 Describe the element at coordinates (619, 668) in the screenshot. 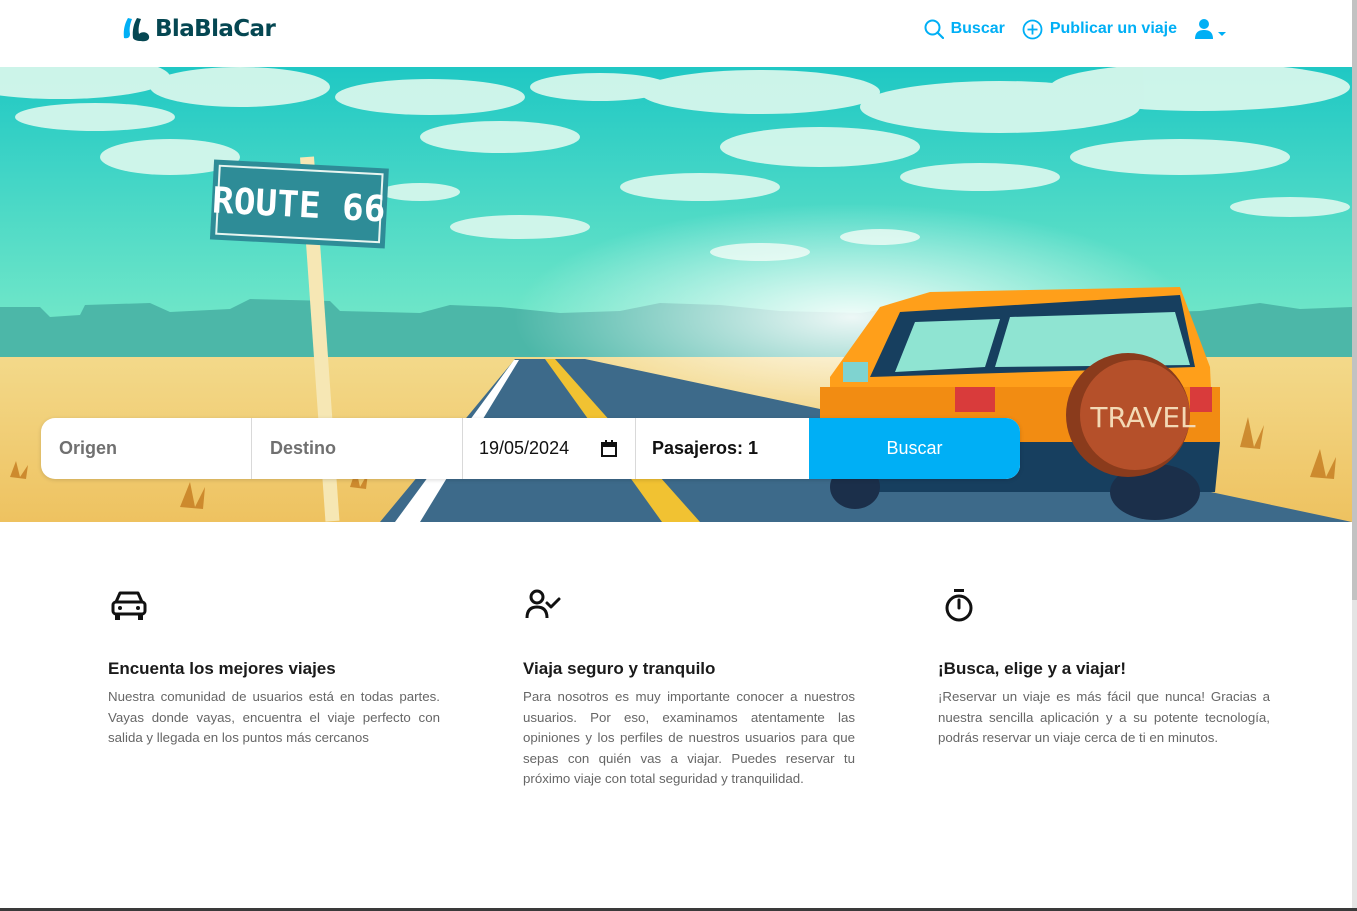

I see `feature-title: Viaja seguro y tranquilo` at that location.